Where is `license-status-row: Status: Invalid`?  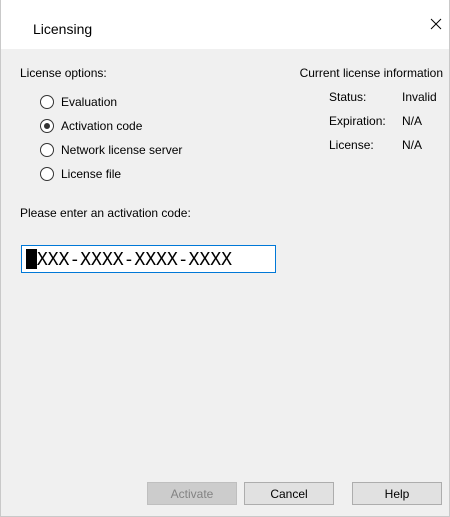 license-status-row: Status: Invalid is located at coordinates (383, 97).